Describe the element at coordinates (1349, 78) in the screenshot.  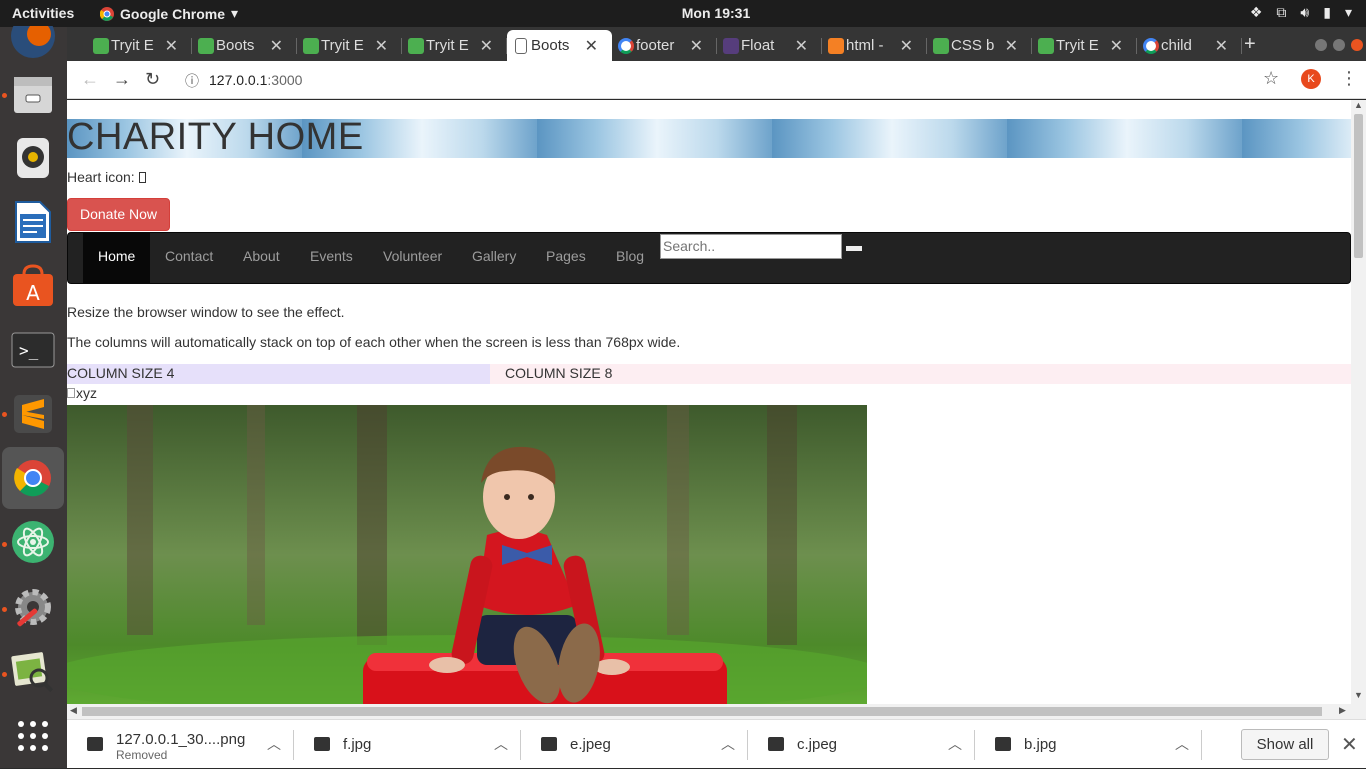
I see `chrome-menu-icon: ⋮` at that location.